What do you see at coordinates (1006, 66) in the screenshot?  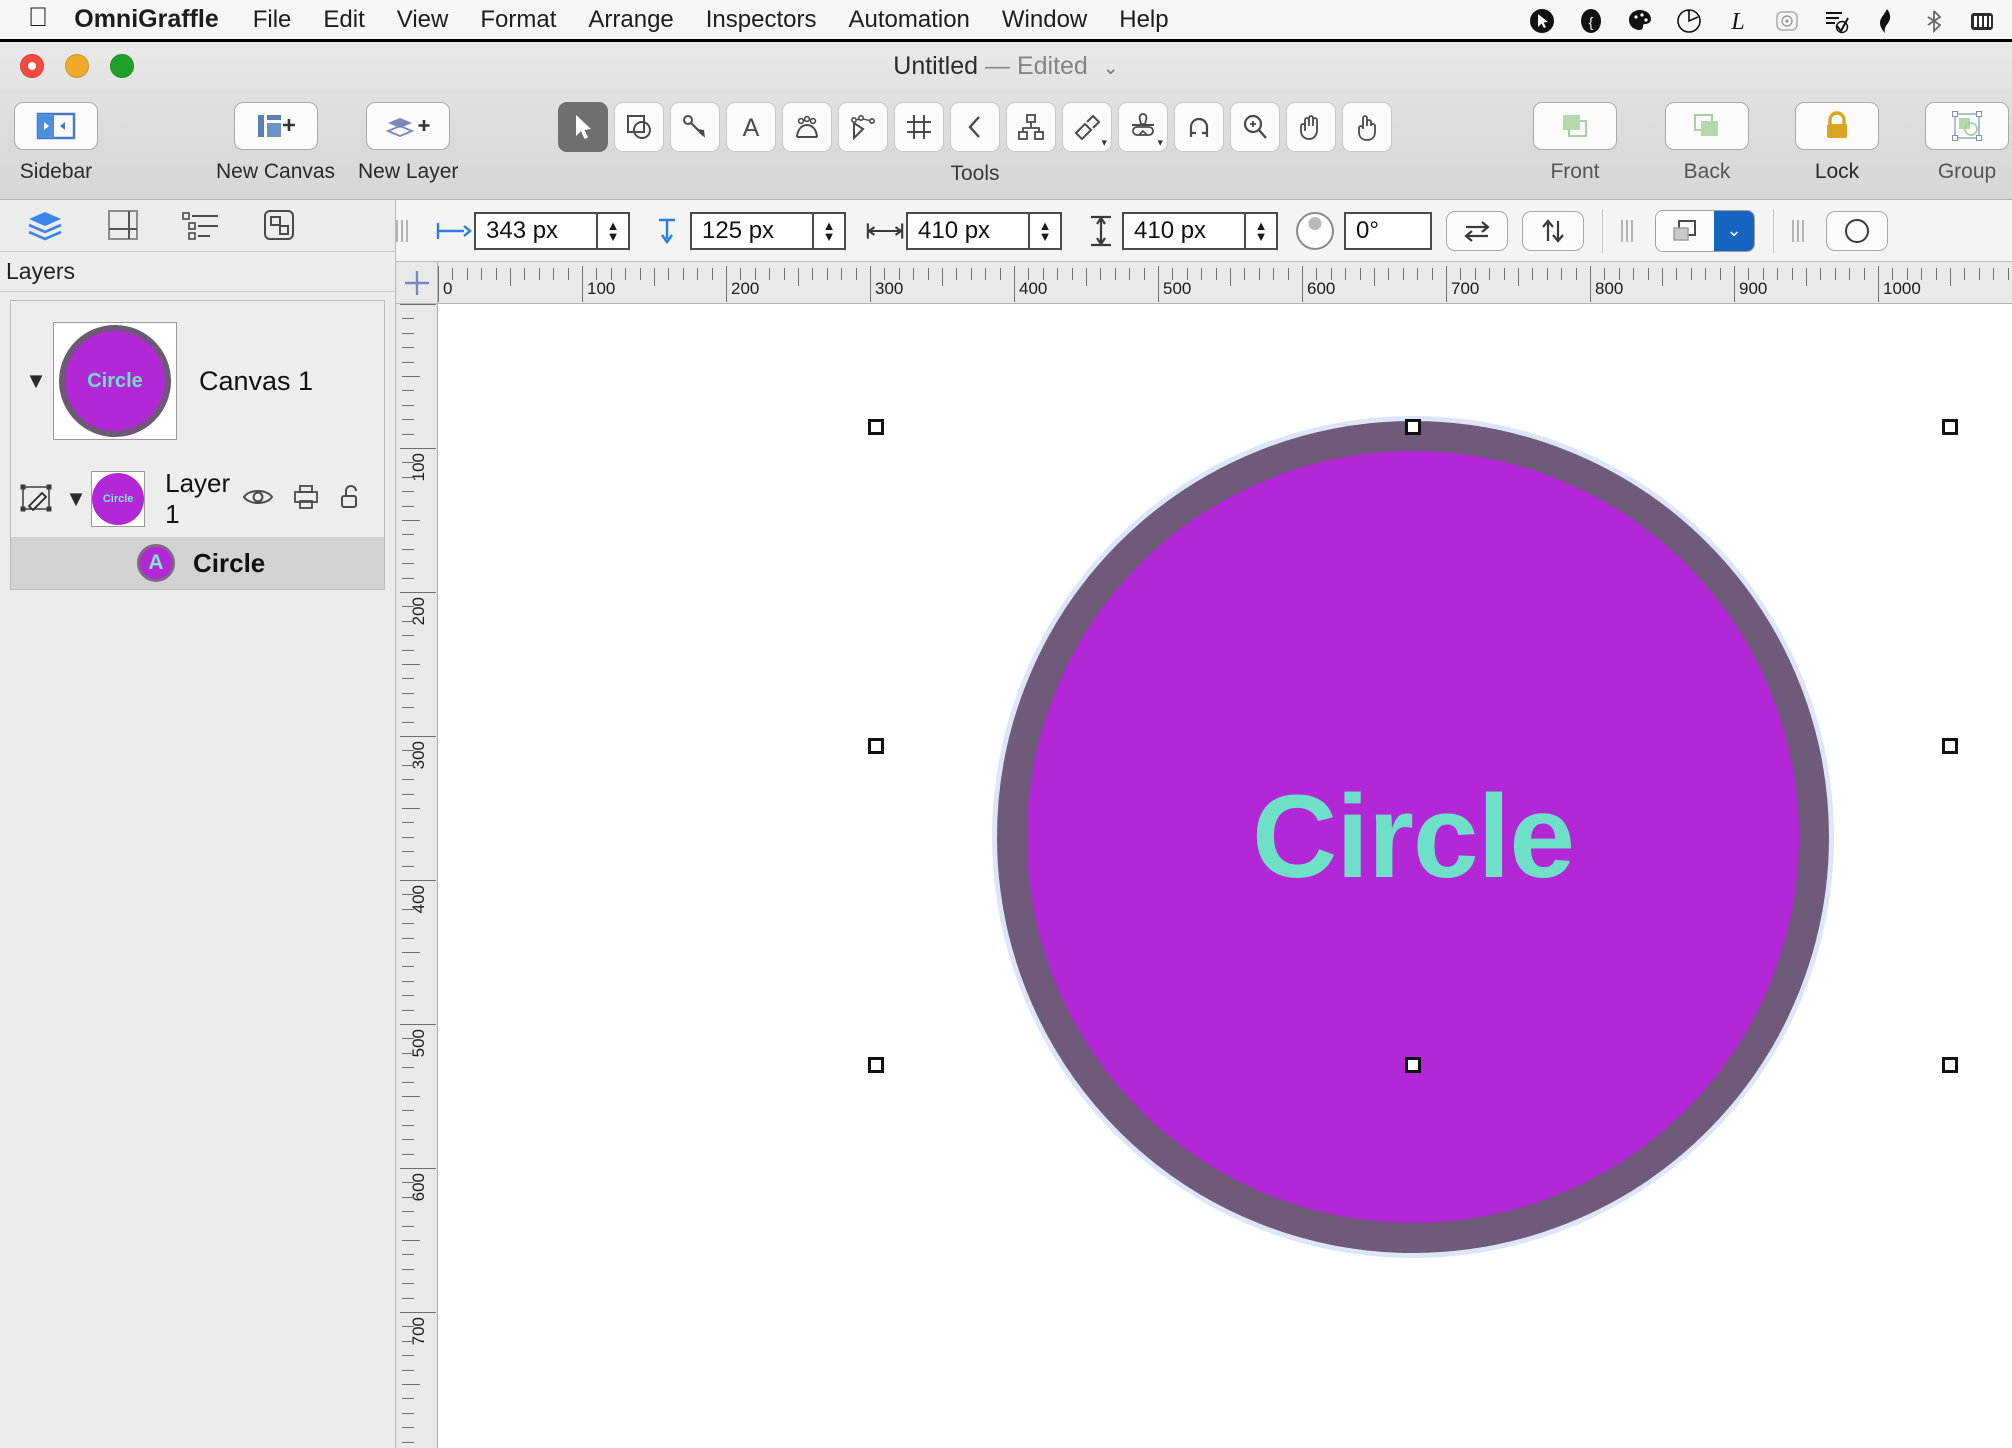 I see `document-title: Untitled — Edited ⌄` at bounding box center [1006, 66].